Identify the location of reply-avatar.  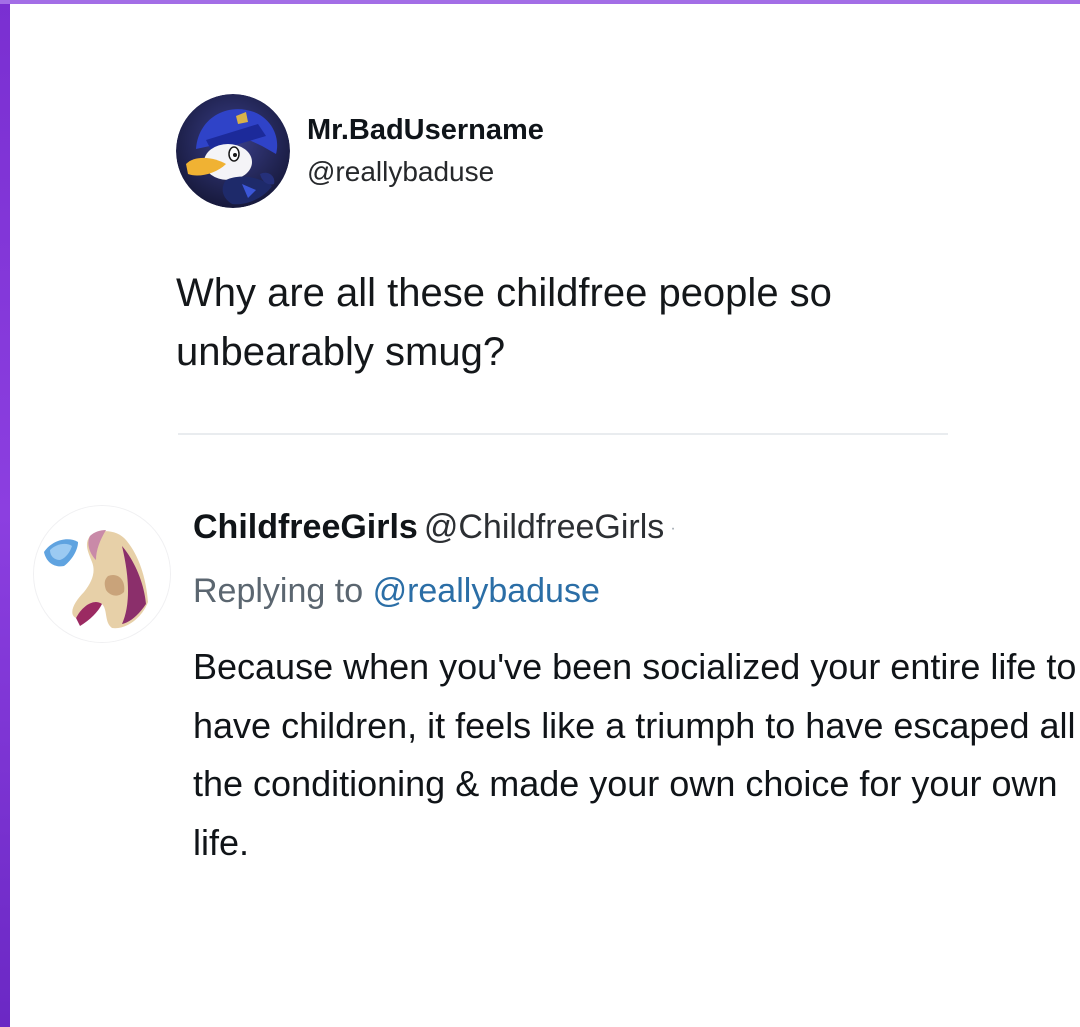
(102, 574).